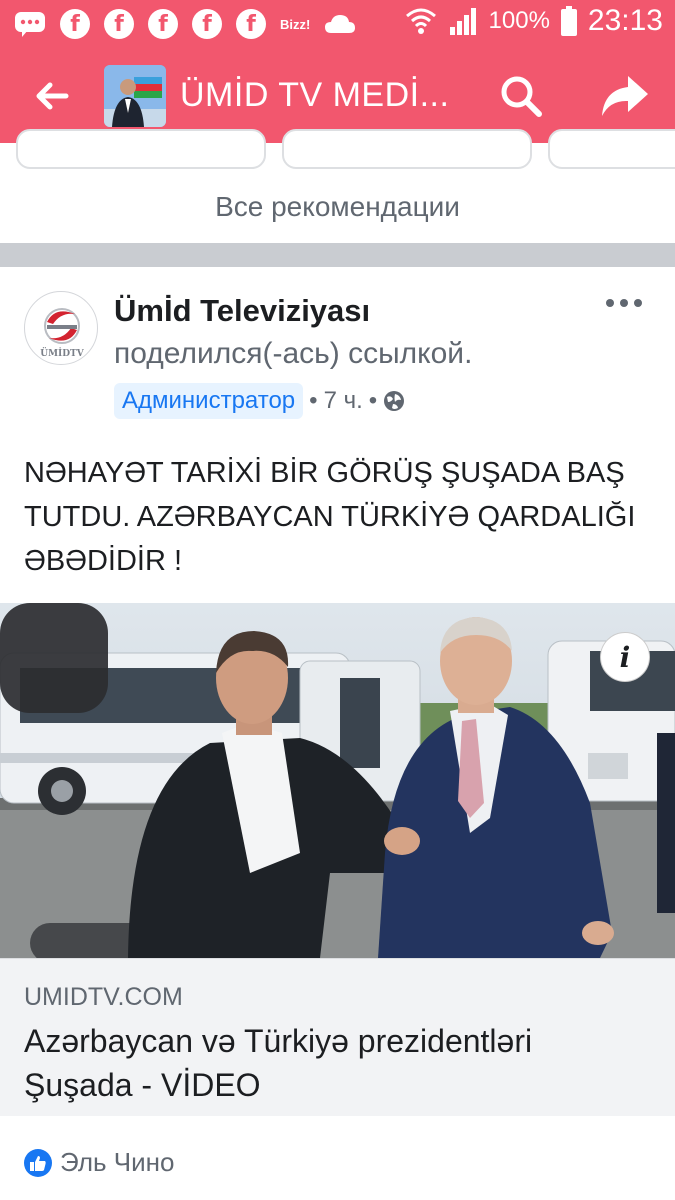 Image resolution: width=675 pixels, height=1200 pixels. Describe the element at coordinates (293, 353) in the screenshot. I see `post-action: поделился(-ась) ссылкой.` at that location.